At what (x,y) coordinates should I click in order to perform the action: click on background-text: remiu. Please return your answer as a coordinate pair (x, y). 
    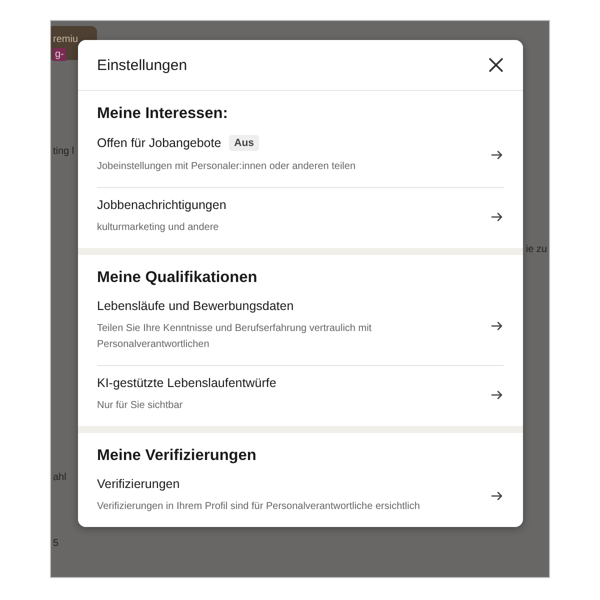
    Looking at the image, I should click on (65, 39).